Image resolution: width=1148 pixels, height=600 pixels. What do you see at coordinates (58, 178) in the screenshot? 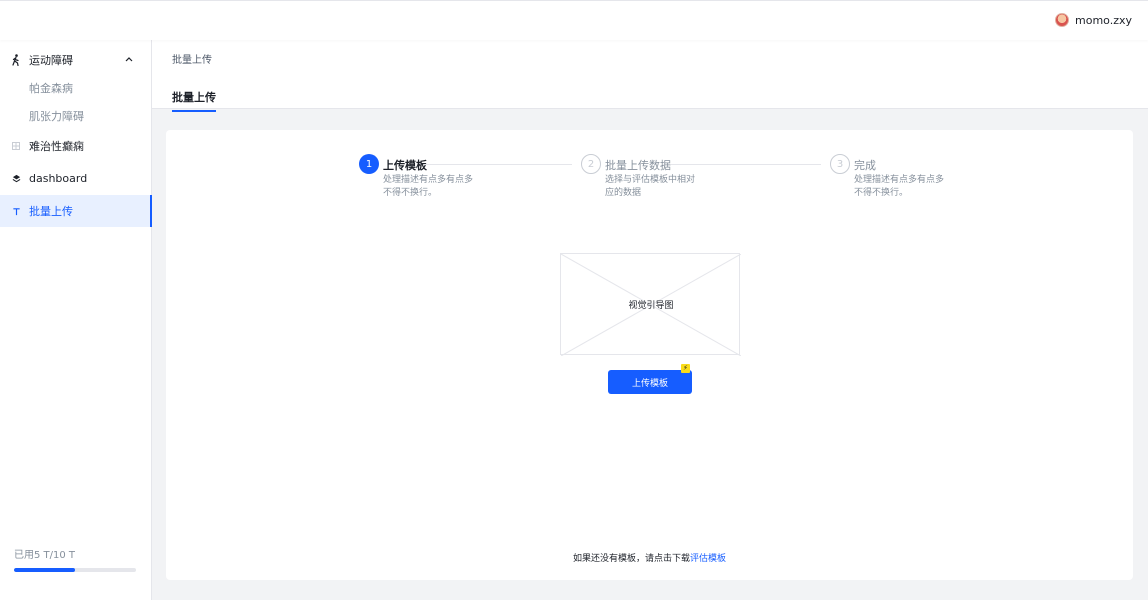
I see `sidebar-item-label: dashboard` at bounding box center [58, 178].